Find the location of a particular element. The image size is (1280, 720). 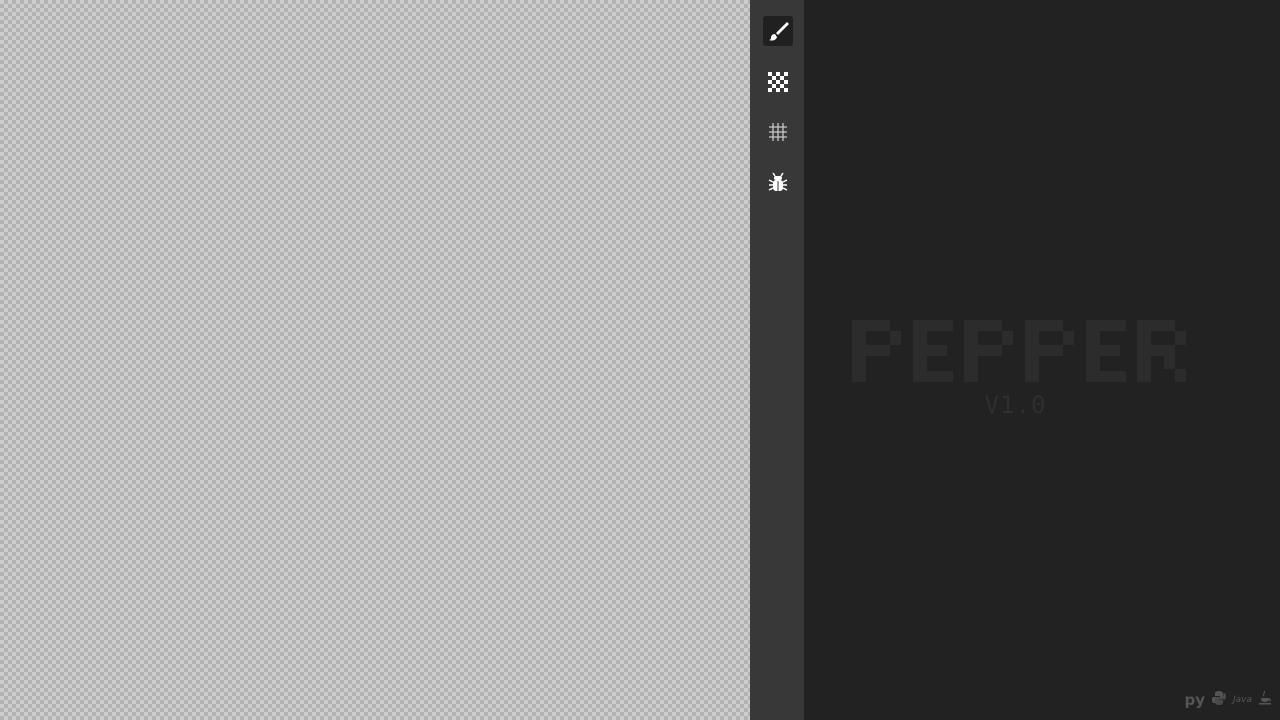

tool-bar is located at coordinates (777, 360).